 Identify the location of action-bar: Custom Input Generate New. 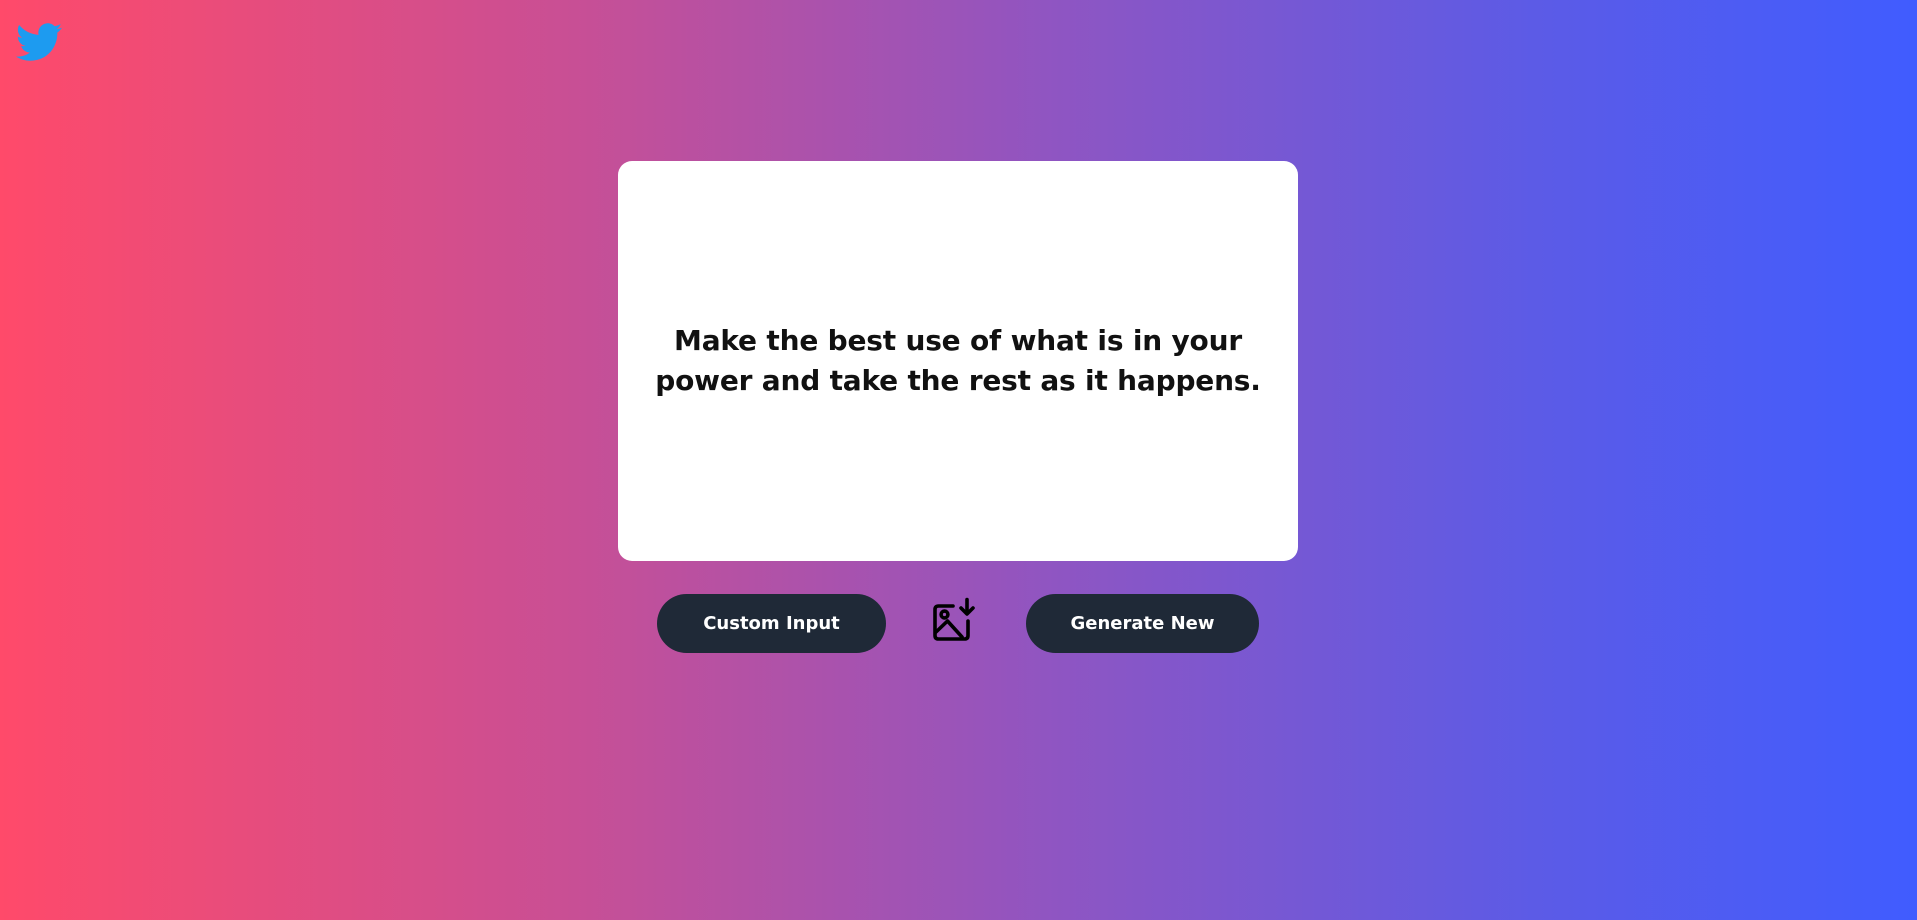
(958, 623).